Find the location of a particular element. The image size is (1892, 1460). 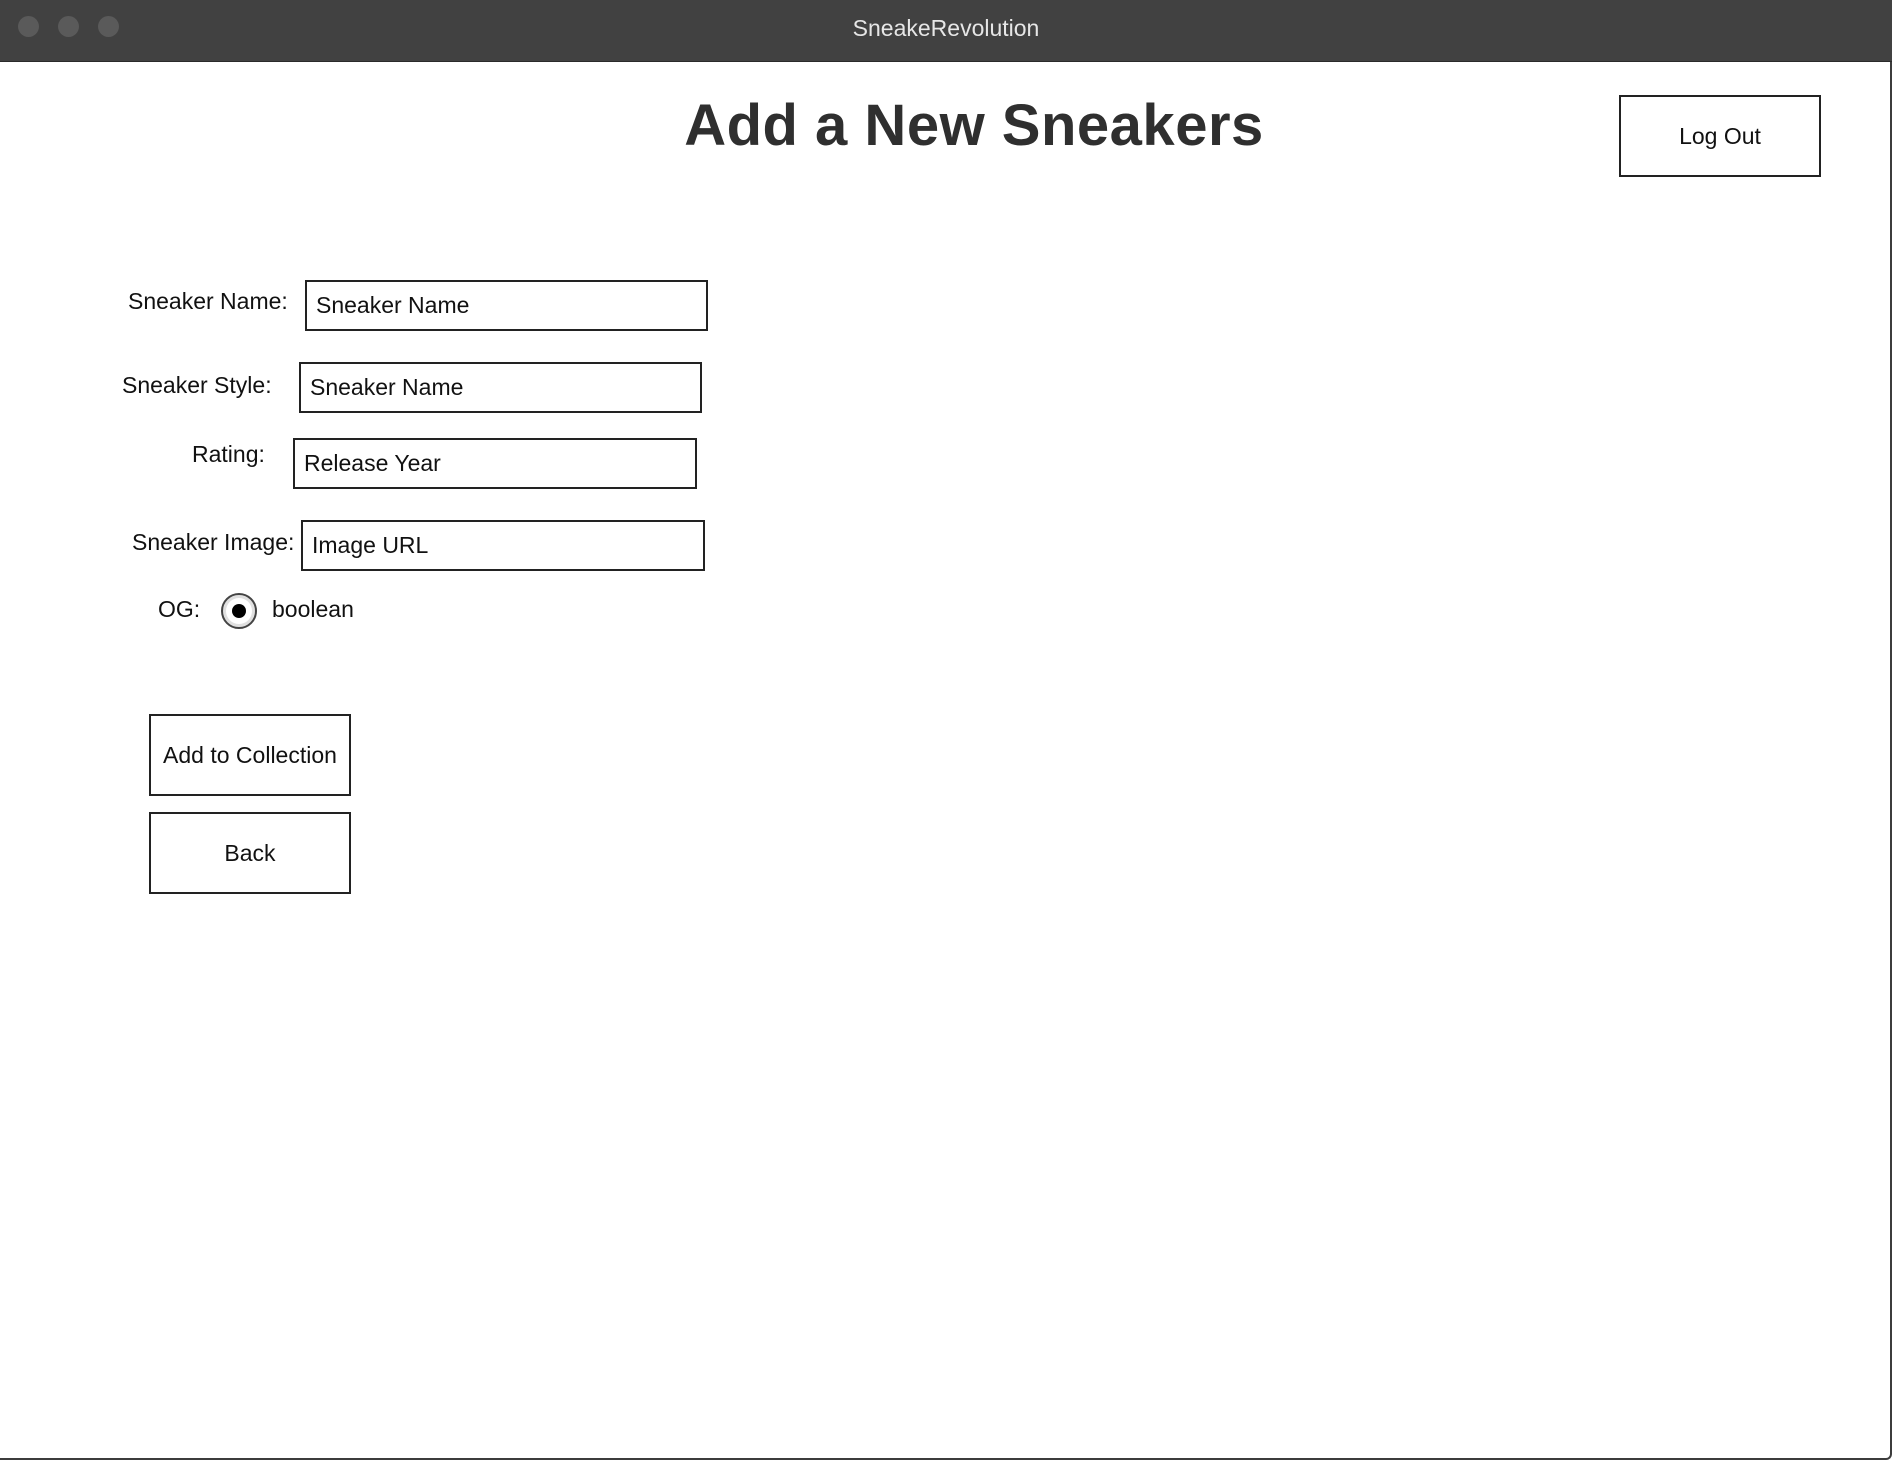

og-radio is located at coordinates (239, 611).